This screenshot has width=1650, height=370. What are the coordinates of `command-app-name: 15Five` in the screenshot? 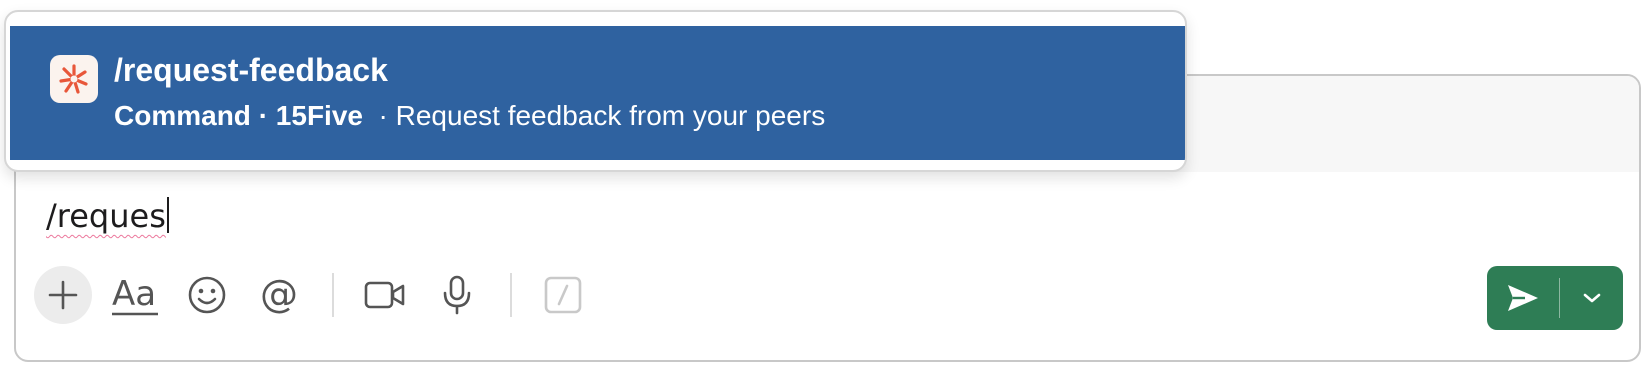 It's located at (319, 115).